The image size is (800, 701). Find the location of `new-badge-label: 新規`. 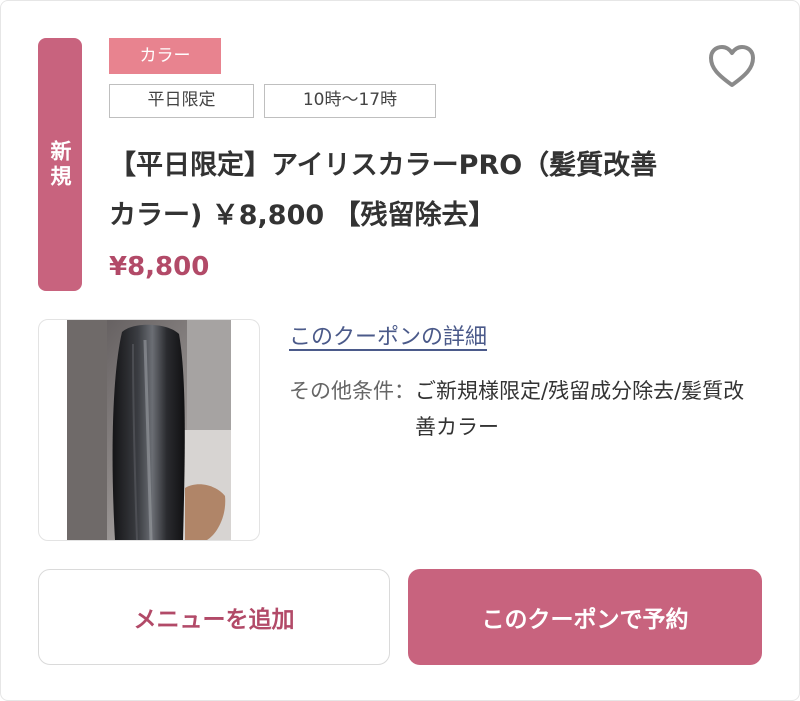

new-badge-label: 新規 is located at coordinates (60, 164).